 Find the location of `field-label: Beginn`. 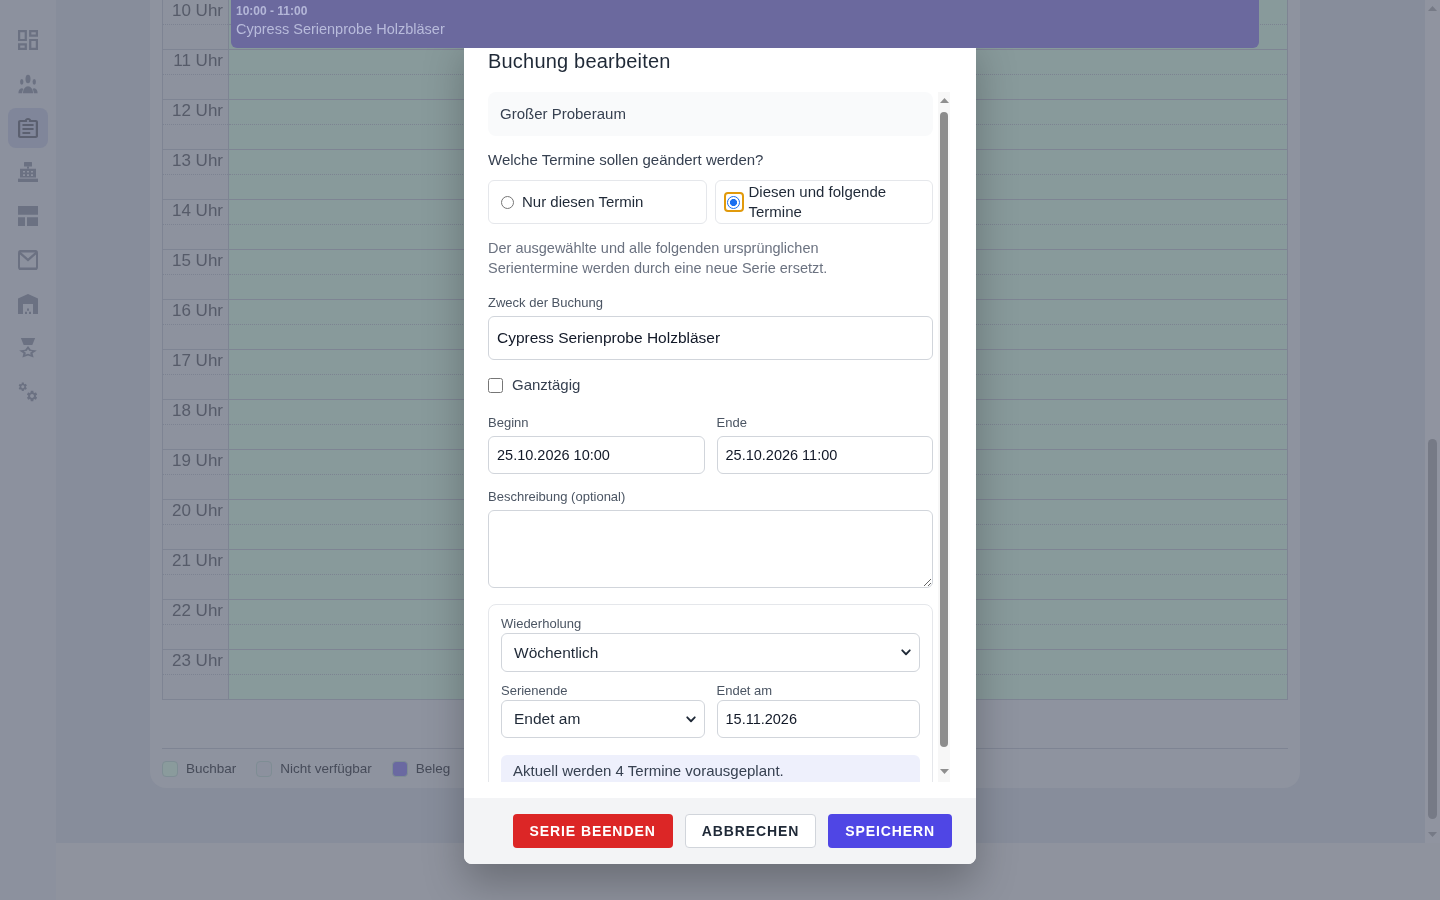

field-label: Beginn is located at coordinates (509, 423).